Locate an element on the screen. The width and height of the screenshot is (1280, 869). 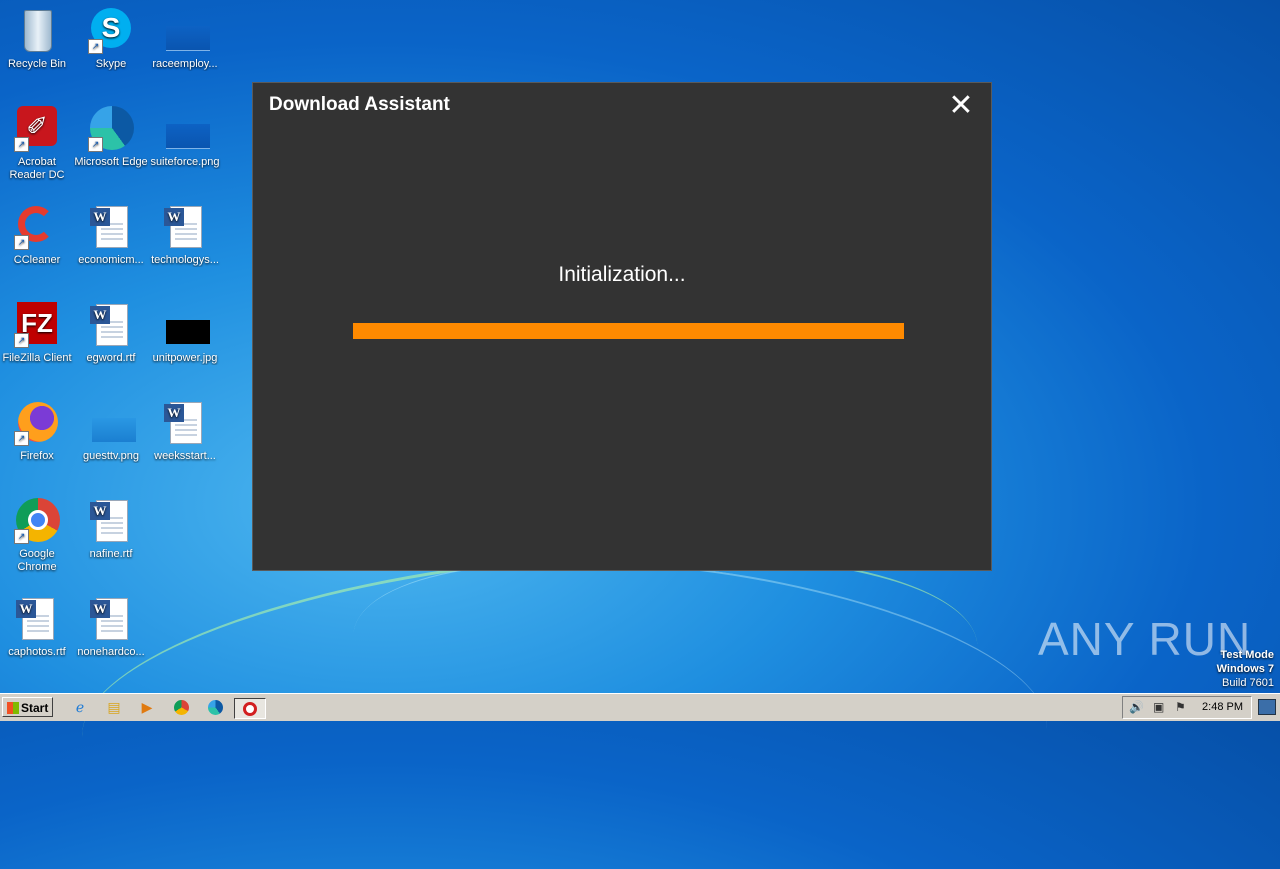
desktop-icon-edge: ↗ Microsoft Edge is located at coordinates (111, 137).